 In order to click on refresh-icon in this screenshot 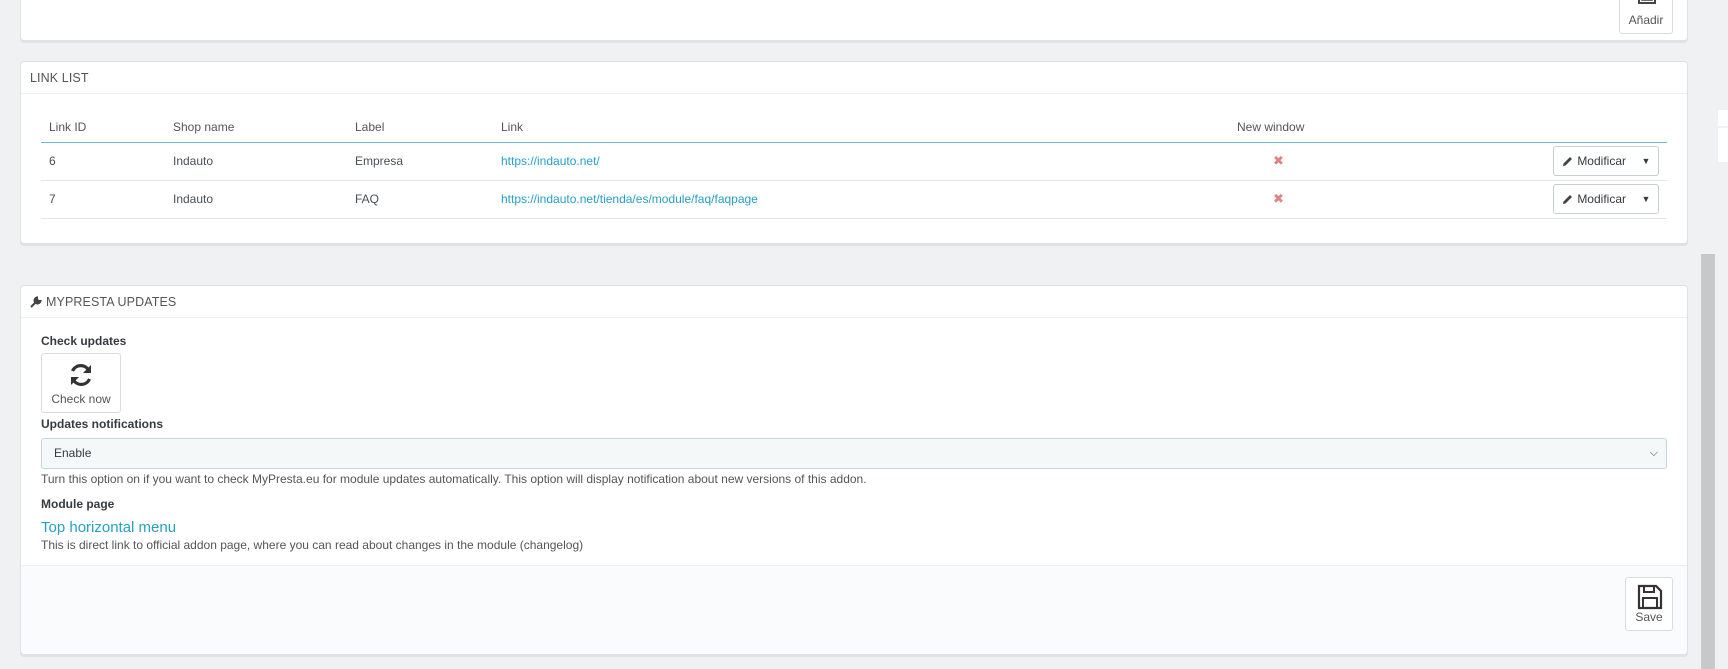, I will do `click(81, 375)`.